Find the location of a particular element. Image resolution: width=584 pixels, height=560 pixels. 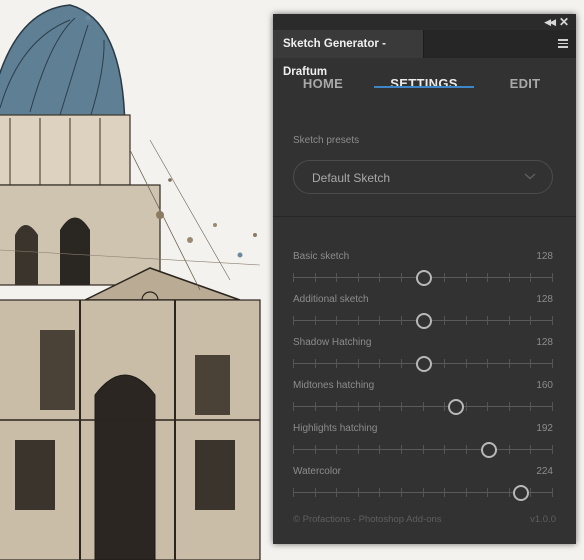

slider-label: Highlights hatching is located at coordinates (335, 428).